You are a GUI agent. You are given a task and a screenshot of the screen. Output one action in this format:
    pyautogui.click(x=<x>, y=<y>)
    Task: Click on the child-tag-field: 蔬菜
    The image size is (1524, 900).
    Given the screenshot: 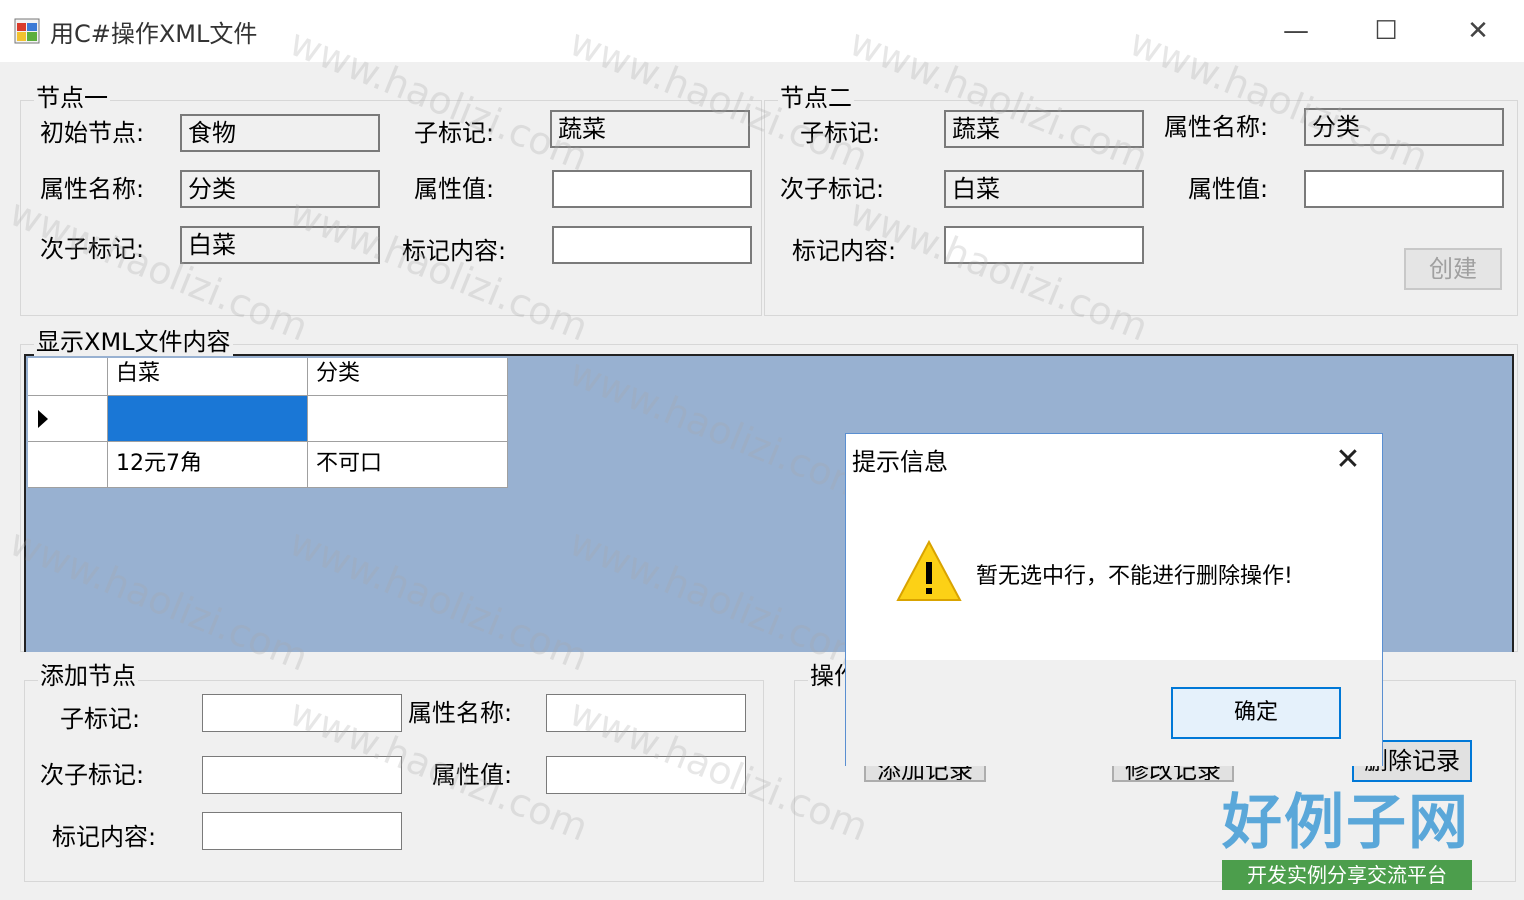 What is the action you would take?
    pyautogui.click(x=650, y=129)
    